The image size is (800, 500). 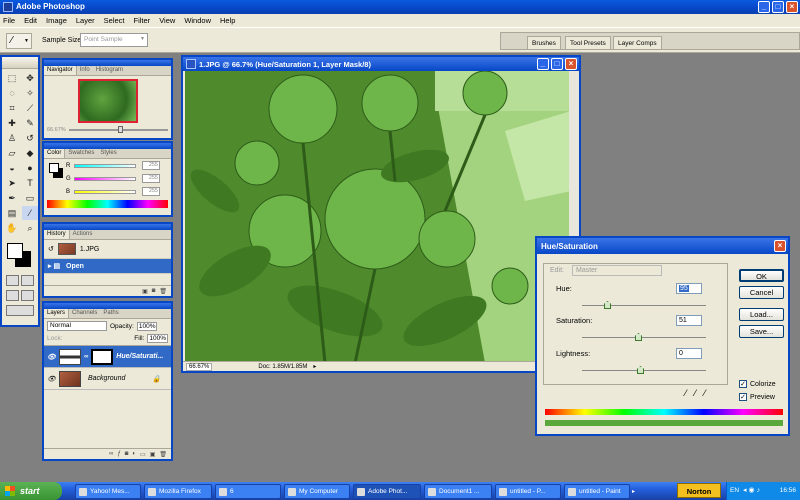 What do you see at coordinates (167, 20) in the screenshot?
I see `menu-view: View` at bounding box center [167, 20].